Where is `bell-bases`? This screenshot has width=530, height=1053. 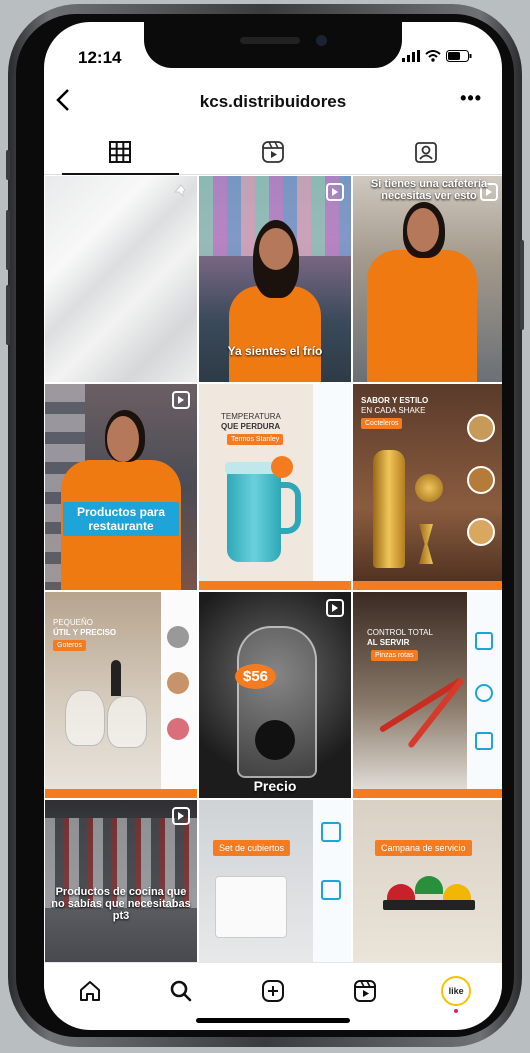
bell-bases is located at coordinates (429, 905).